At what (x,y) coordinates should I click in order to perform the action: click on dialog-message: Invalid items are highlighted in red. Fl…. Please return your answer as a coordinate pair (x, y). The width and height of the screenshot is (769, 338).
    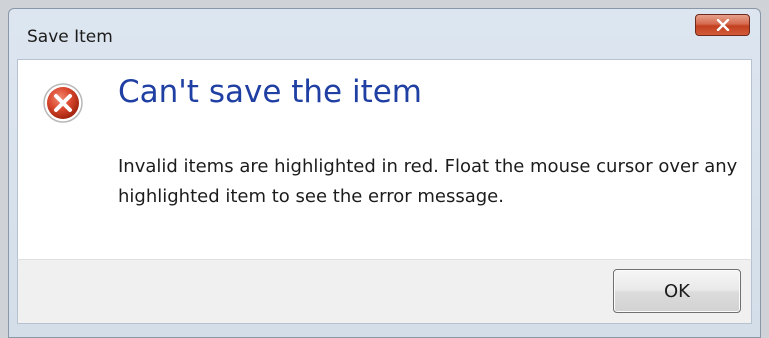
    Looking at the image, I should click on (428, 181).